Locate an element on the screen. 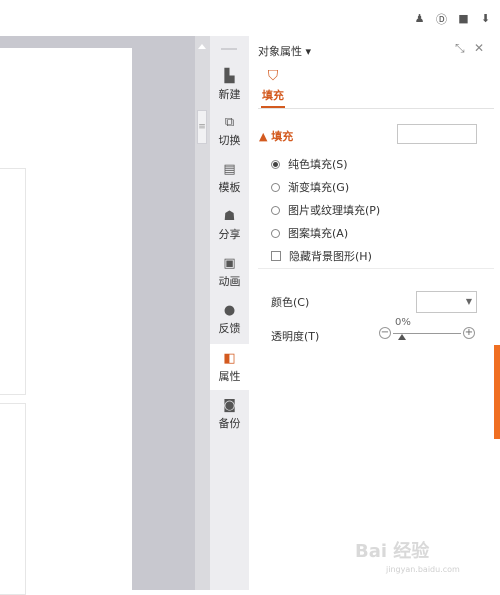  tool-feedback: ● 反馈 is located at coordinates (229, 319).